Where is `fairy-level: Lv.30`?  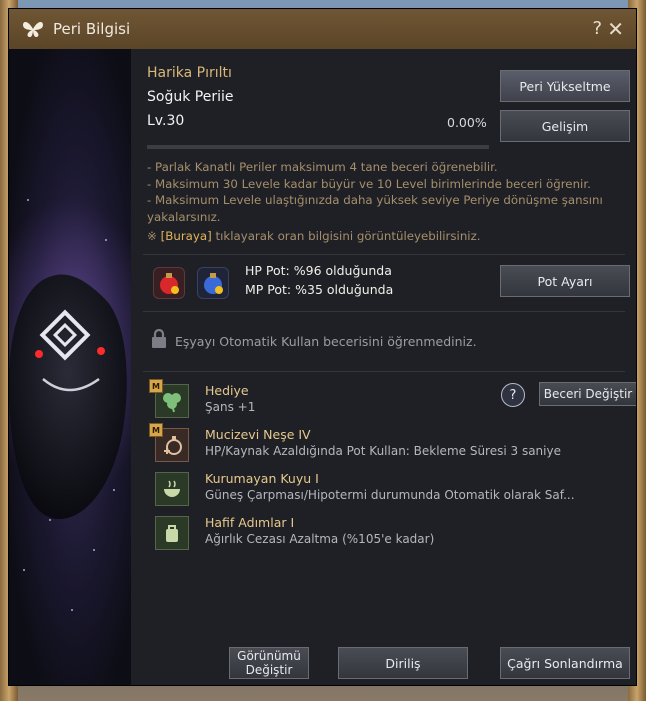
fairy-level: Lv.30 is located at coordinates (165, 121).